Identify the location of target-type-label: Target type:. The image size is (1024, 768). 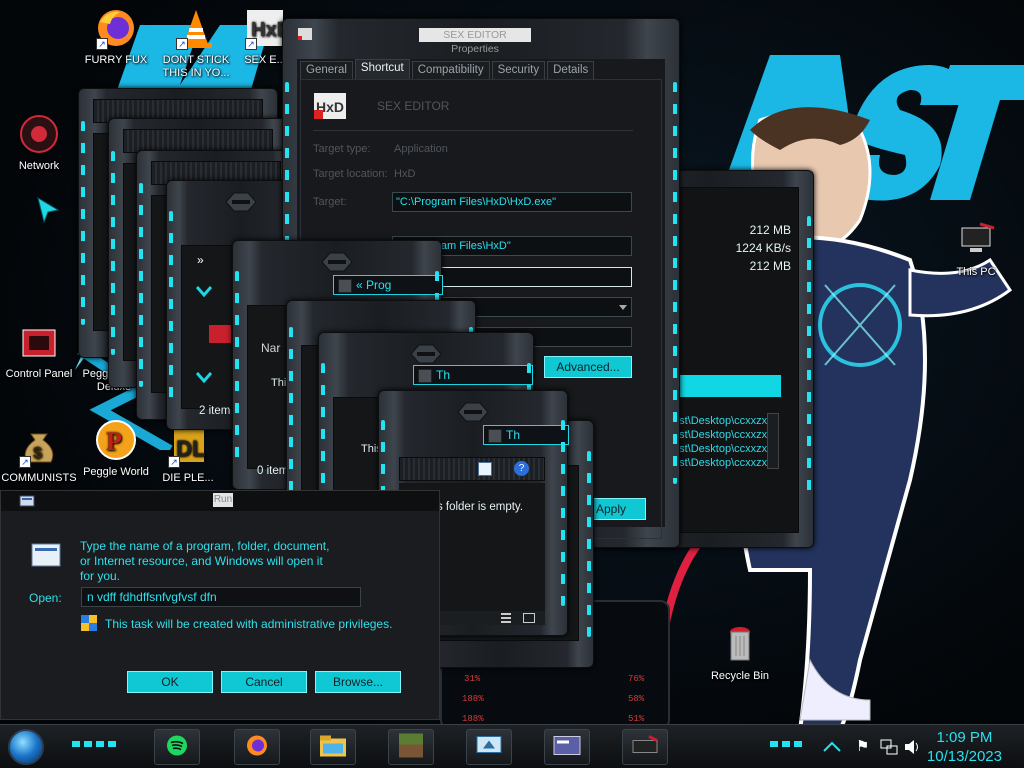
(342, 149).